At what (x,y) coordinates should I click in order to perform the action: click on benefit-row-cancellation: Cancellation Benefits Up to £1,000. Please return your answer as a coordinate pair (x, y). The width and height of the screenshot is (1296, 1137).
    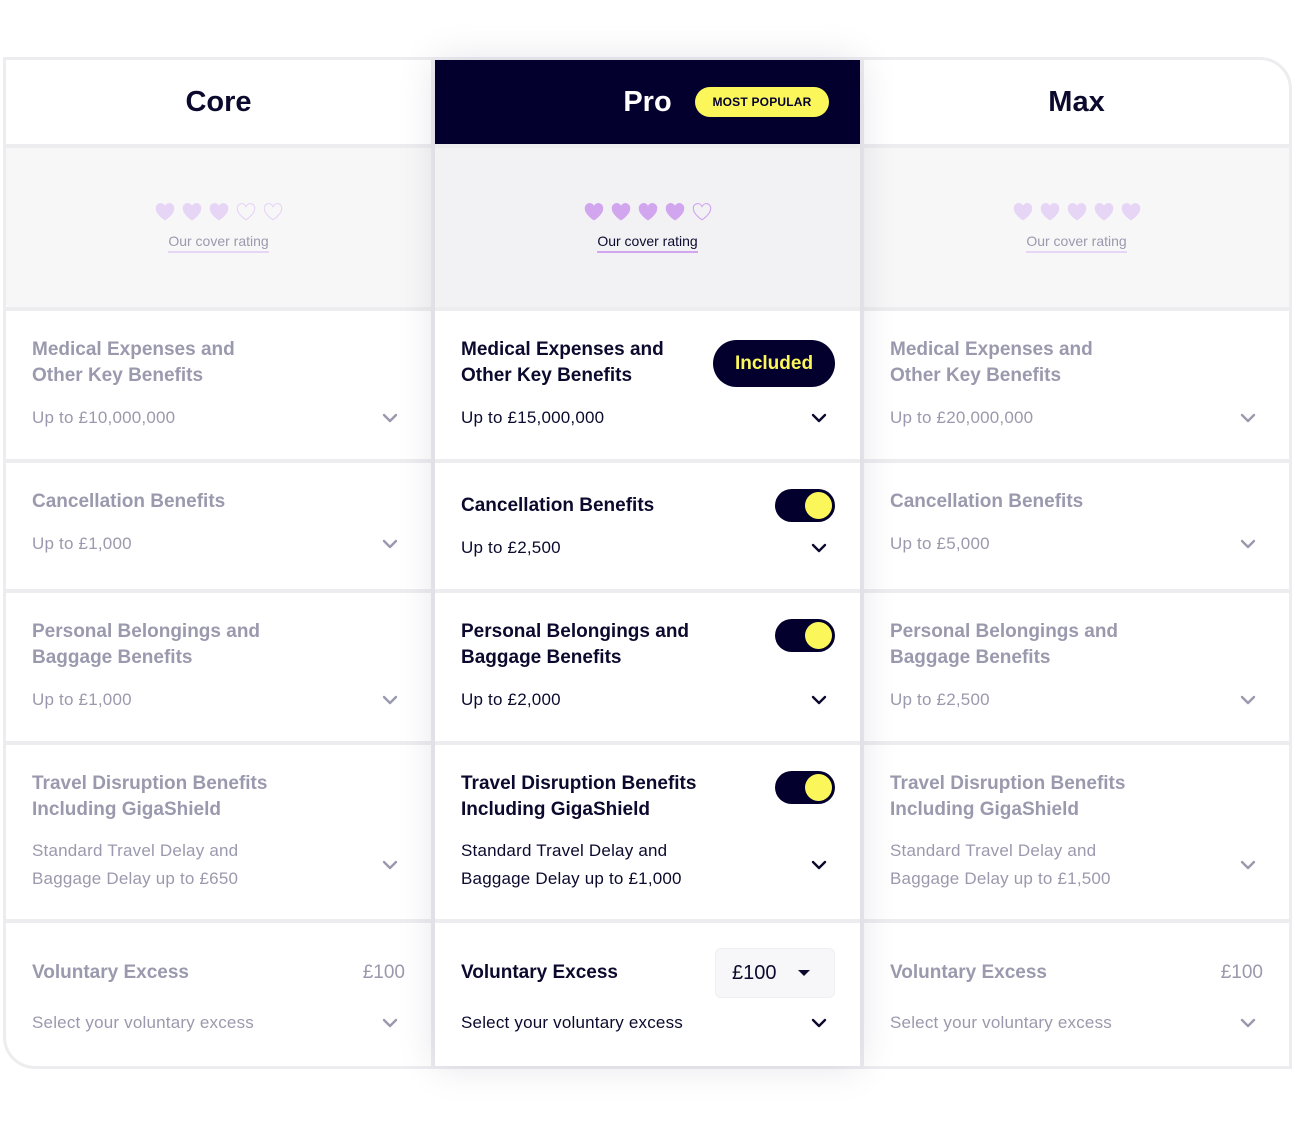
    Looking at the image, I should click on (218, 526).